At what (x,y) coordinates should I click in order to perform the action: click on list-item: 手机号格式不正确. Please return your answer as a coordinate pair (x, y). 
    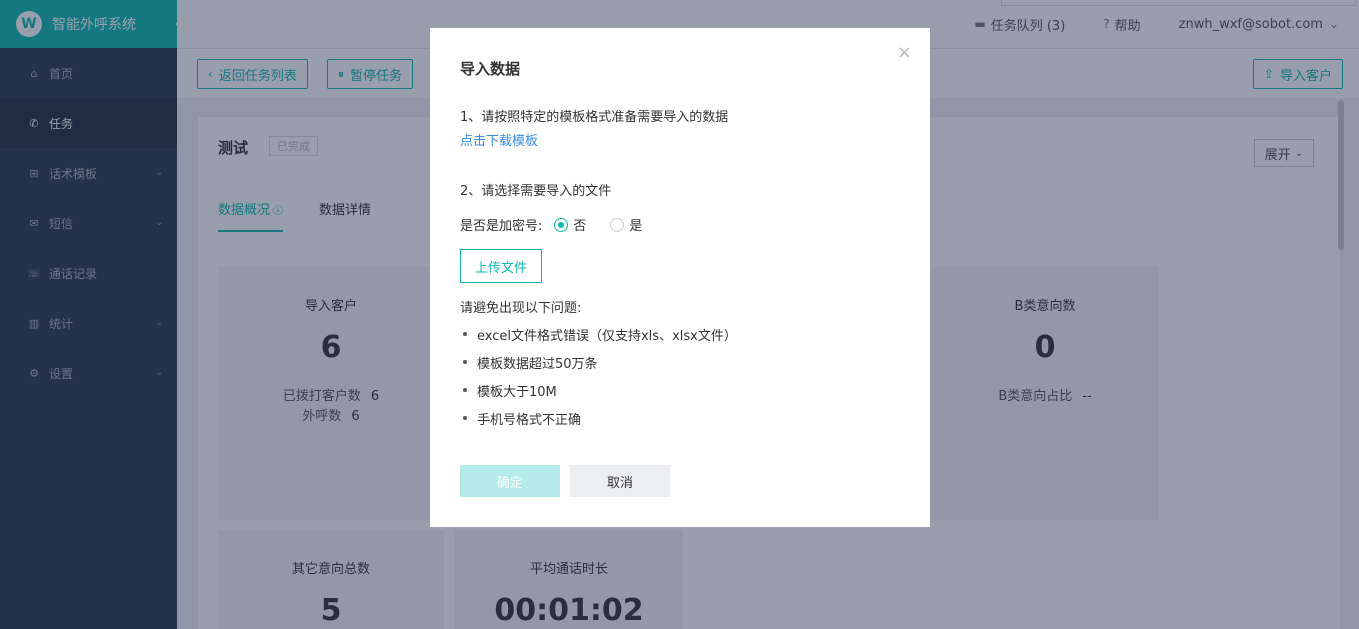
    Looking at the image, I should click on (598, 418).